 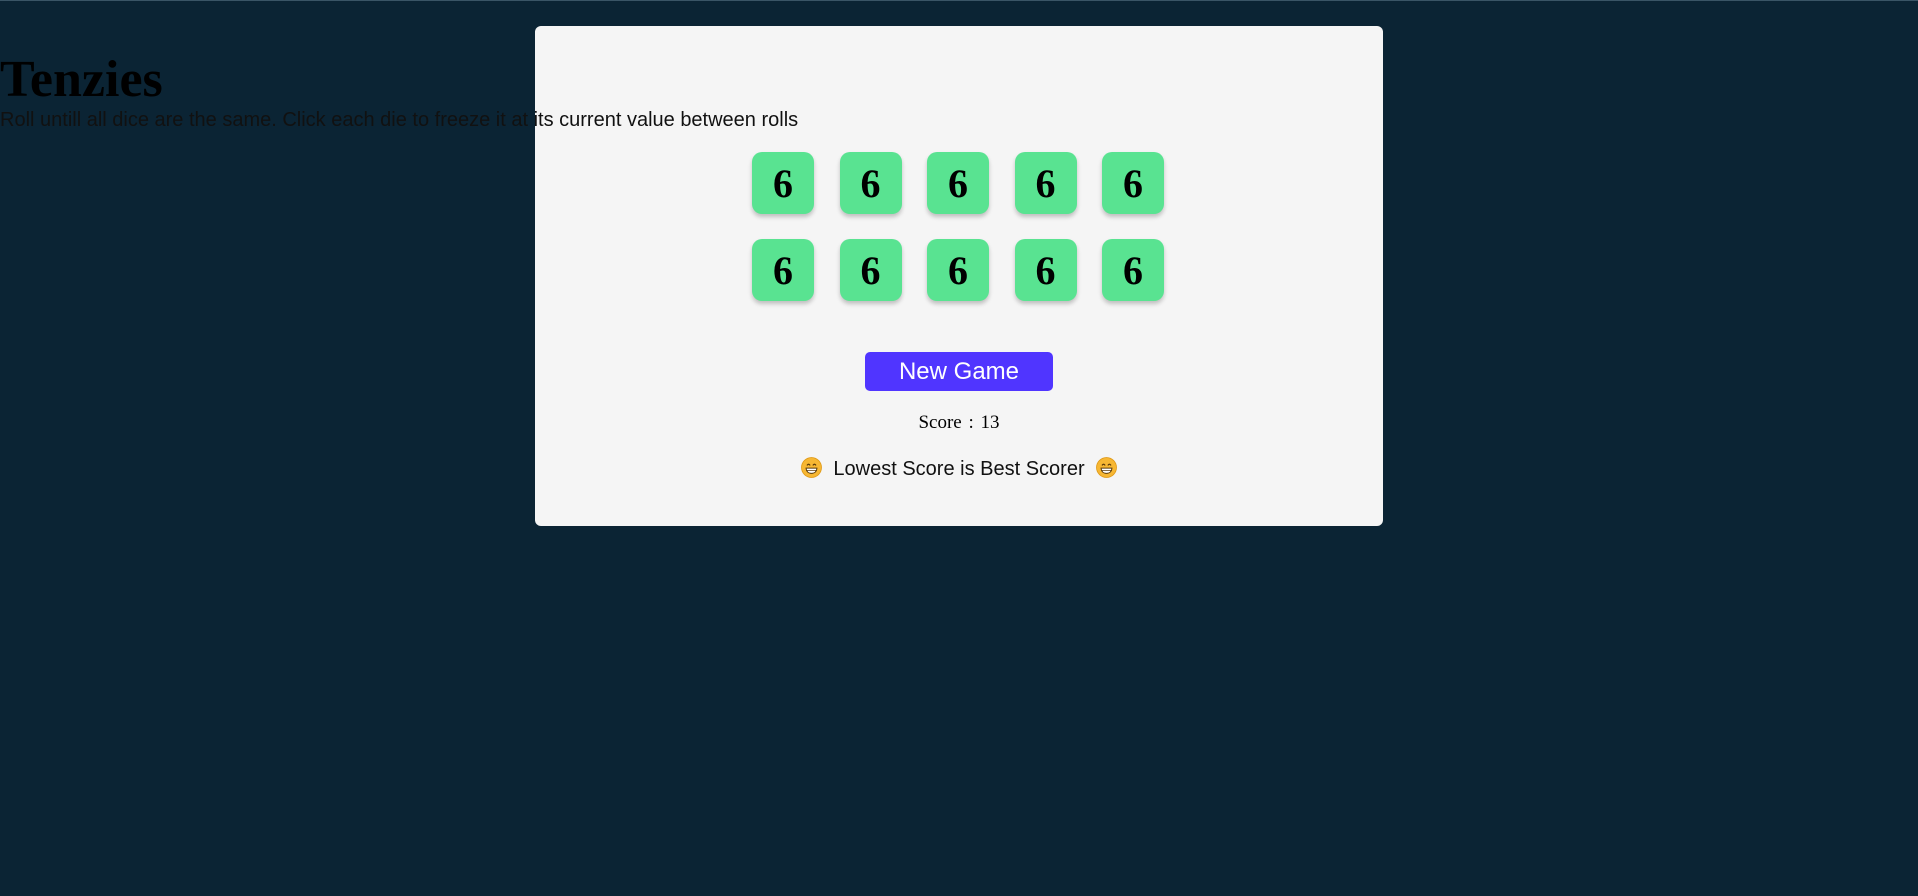 I want to click on die-4: 6, so click(x=1045, y=183).